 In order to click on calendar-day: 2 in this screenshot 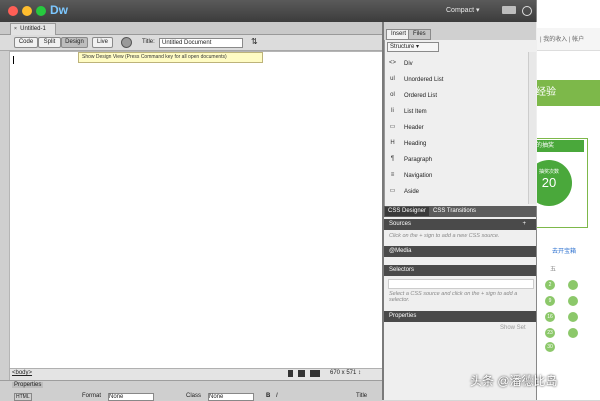, I will do `click(550, 285)`.